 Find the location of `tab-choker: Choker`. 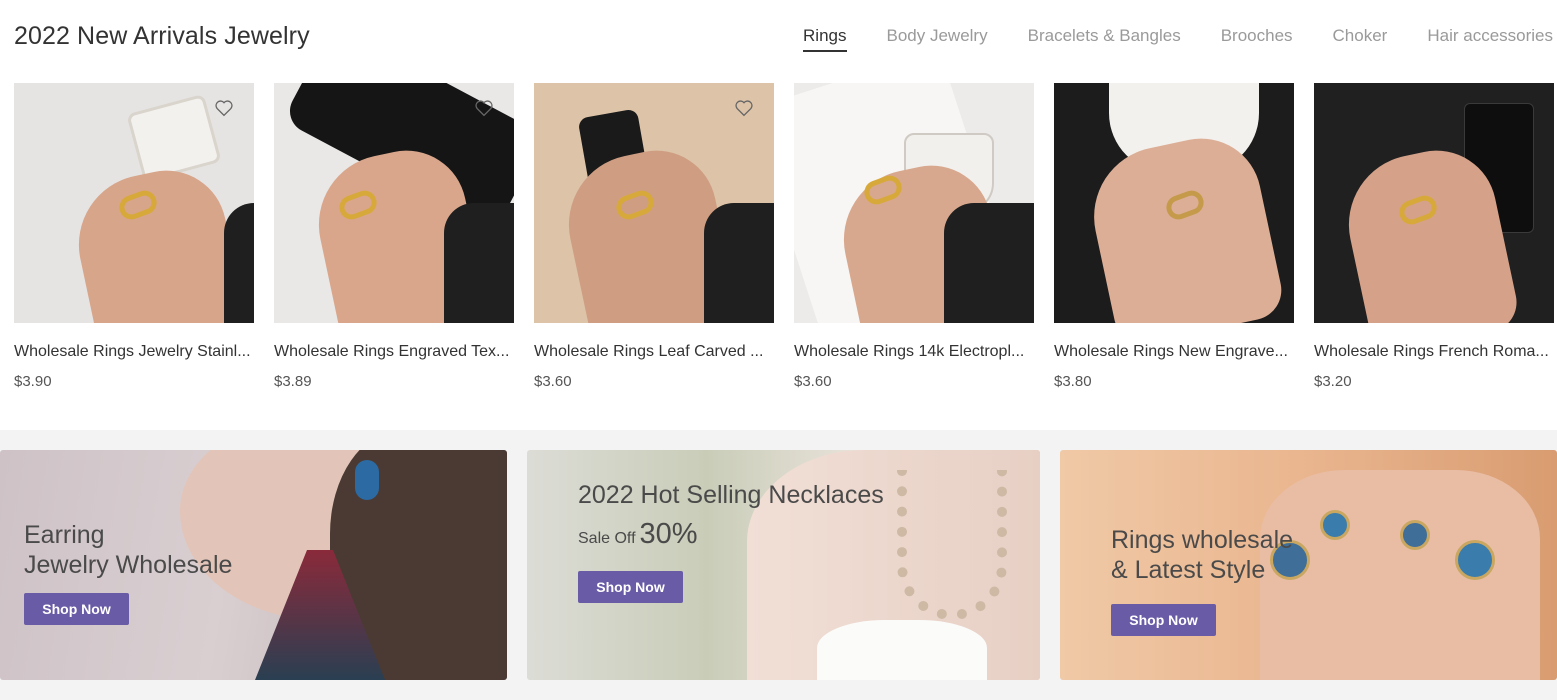

tab-choker: Choker is located at coordinates (1360, 39).